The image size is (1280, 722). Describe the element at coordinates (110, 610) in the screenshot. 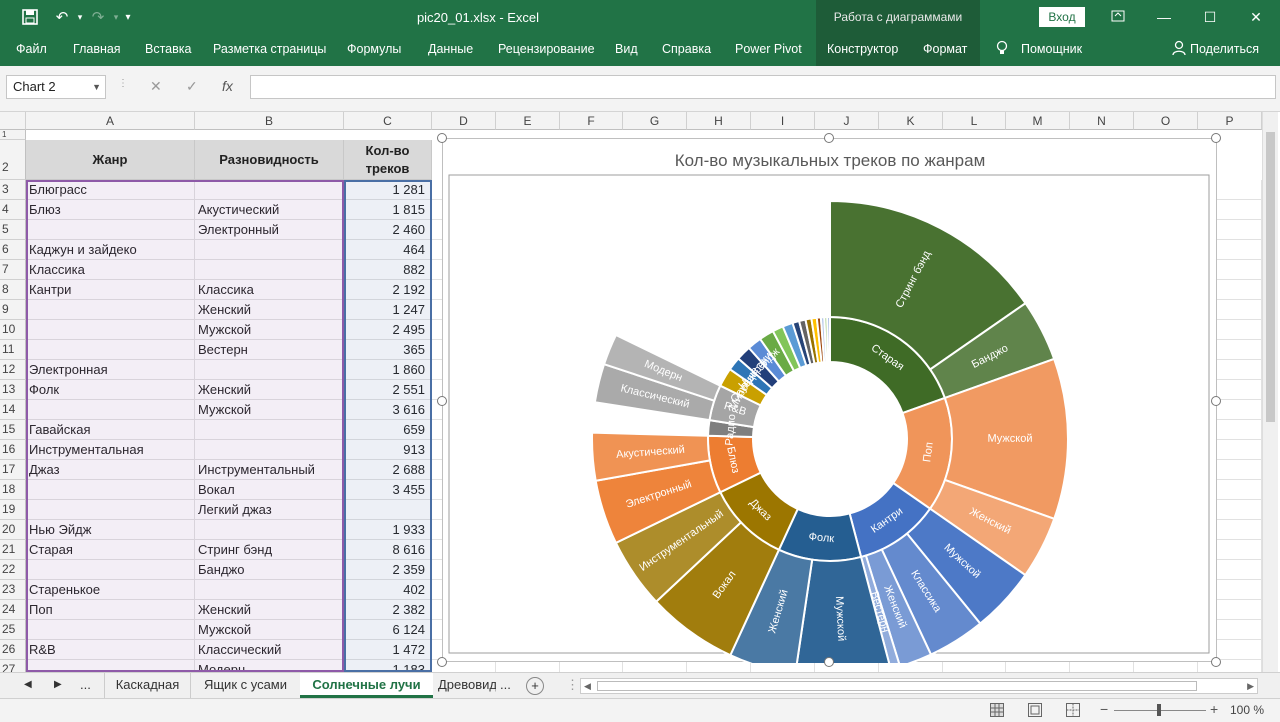

I see `cell-genre: Поп` at that location.